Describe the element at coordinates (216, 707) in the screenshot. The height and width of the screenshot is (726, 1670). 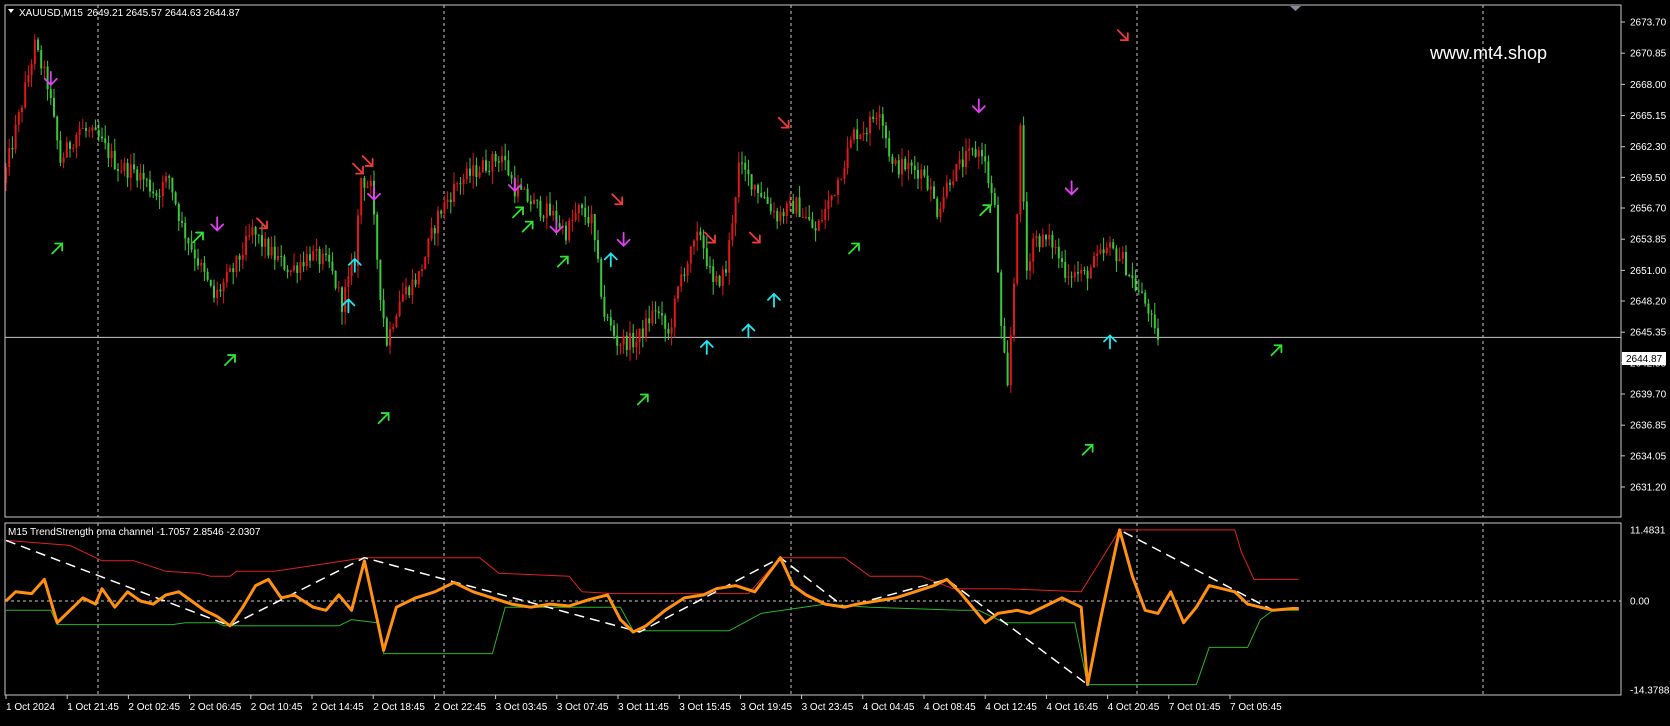
I see `time-tick-label: 2 Oct 06:45` at that location.